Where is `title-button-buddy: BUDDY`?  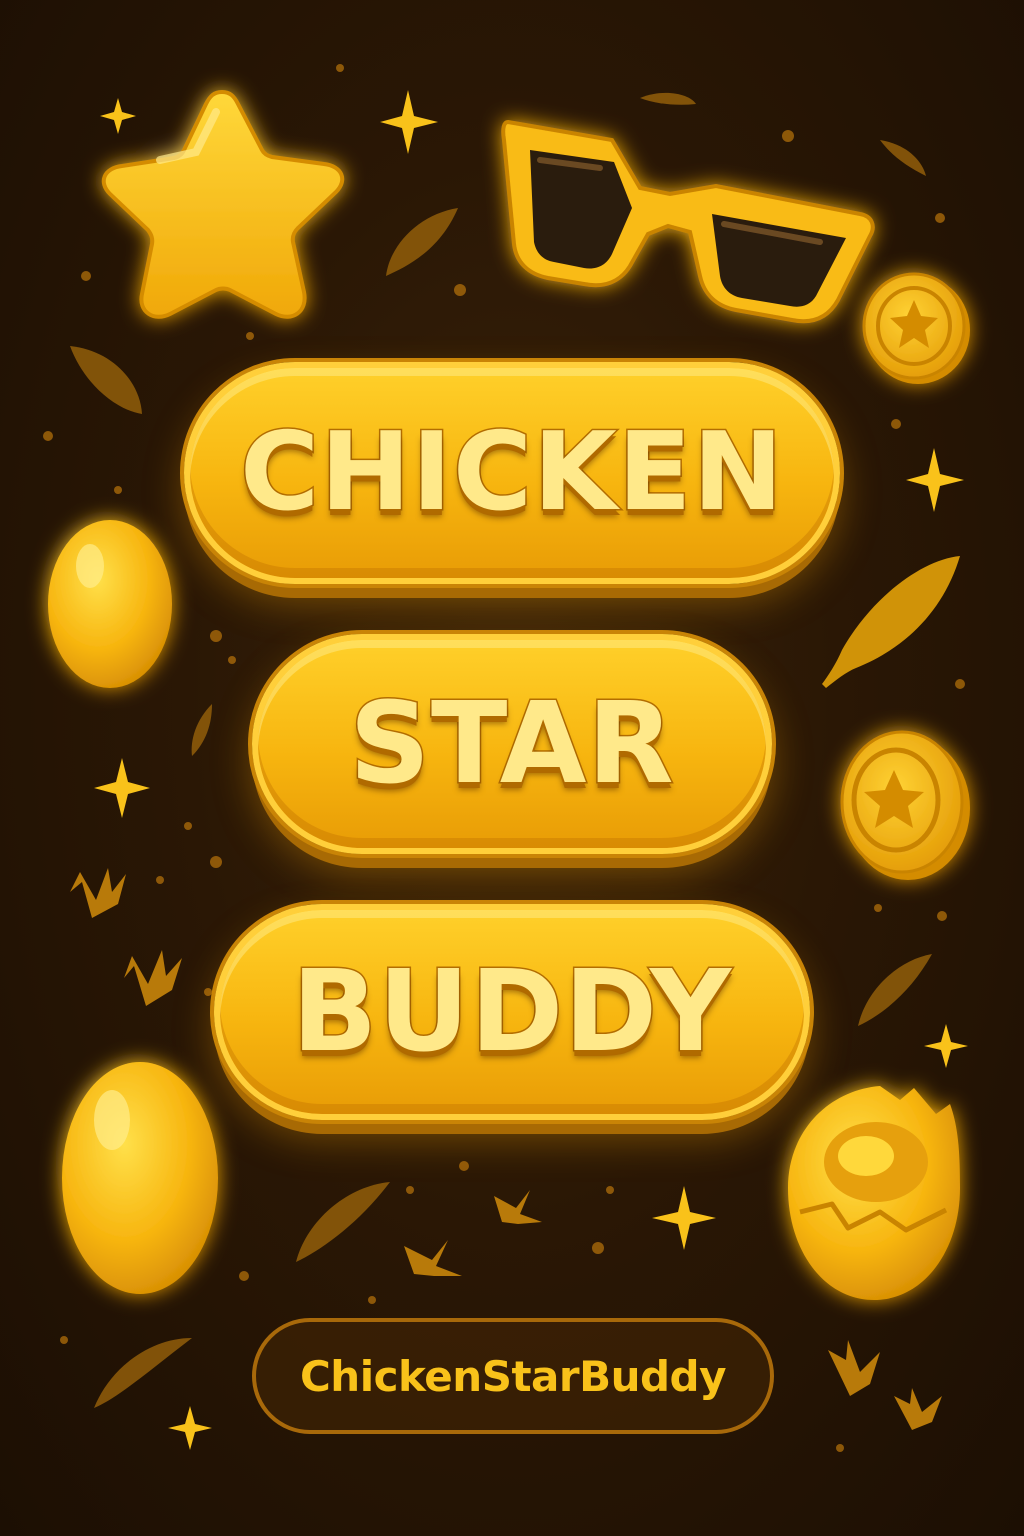
title-button-buddy: BUDDY is located at coordinates (512, 1012).